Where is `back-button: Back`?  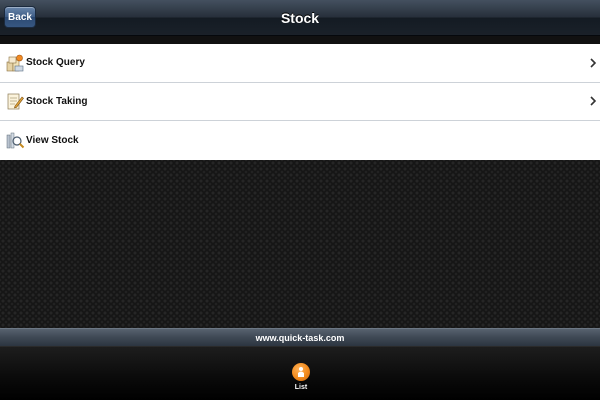
back-button: Back is located at coordinates (20, 17).